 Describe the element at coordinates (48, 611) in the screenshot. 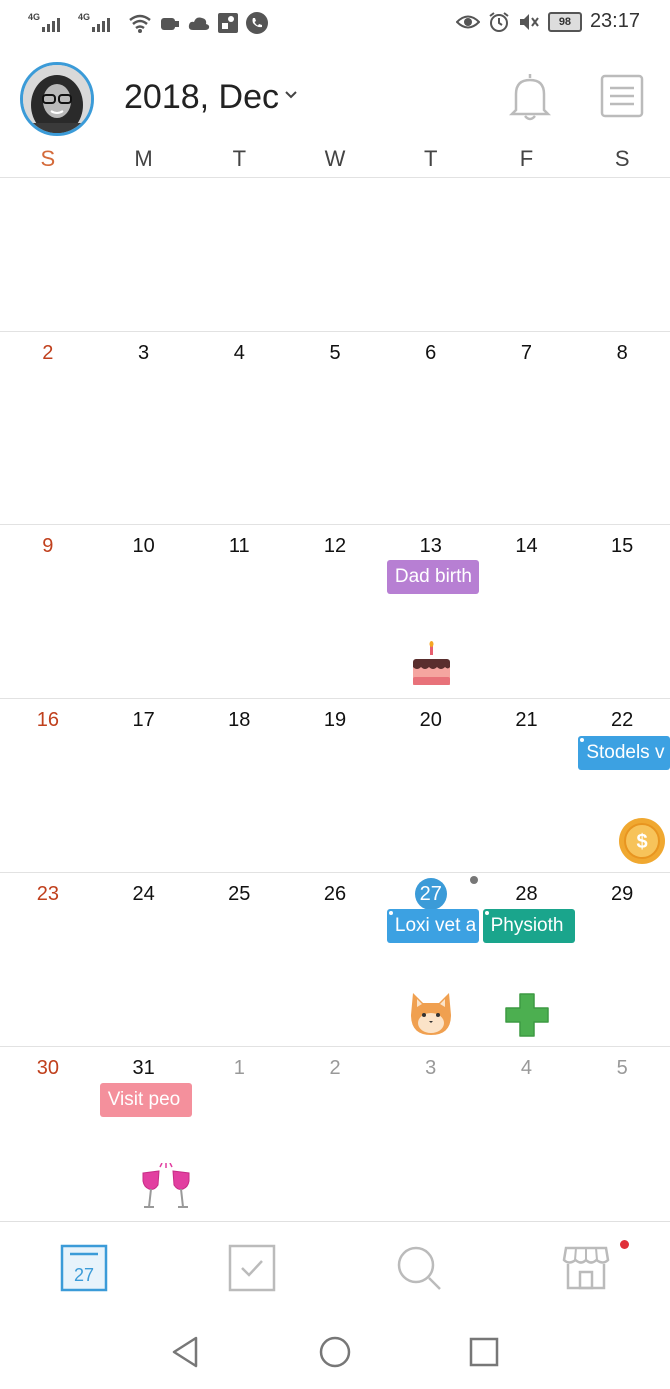

I see `day-cell: 9` at that location.